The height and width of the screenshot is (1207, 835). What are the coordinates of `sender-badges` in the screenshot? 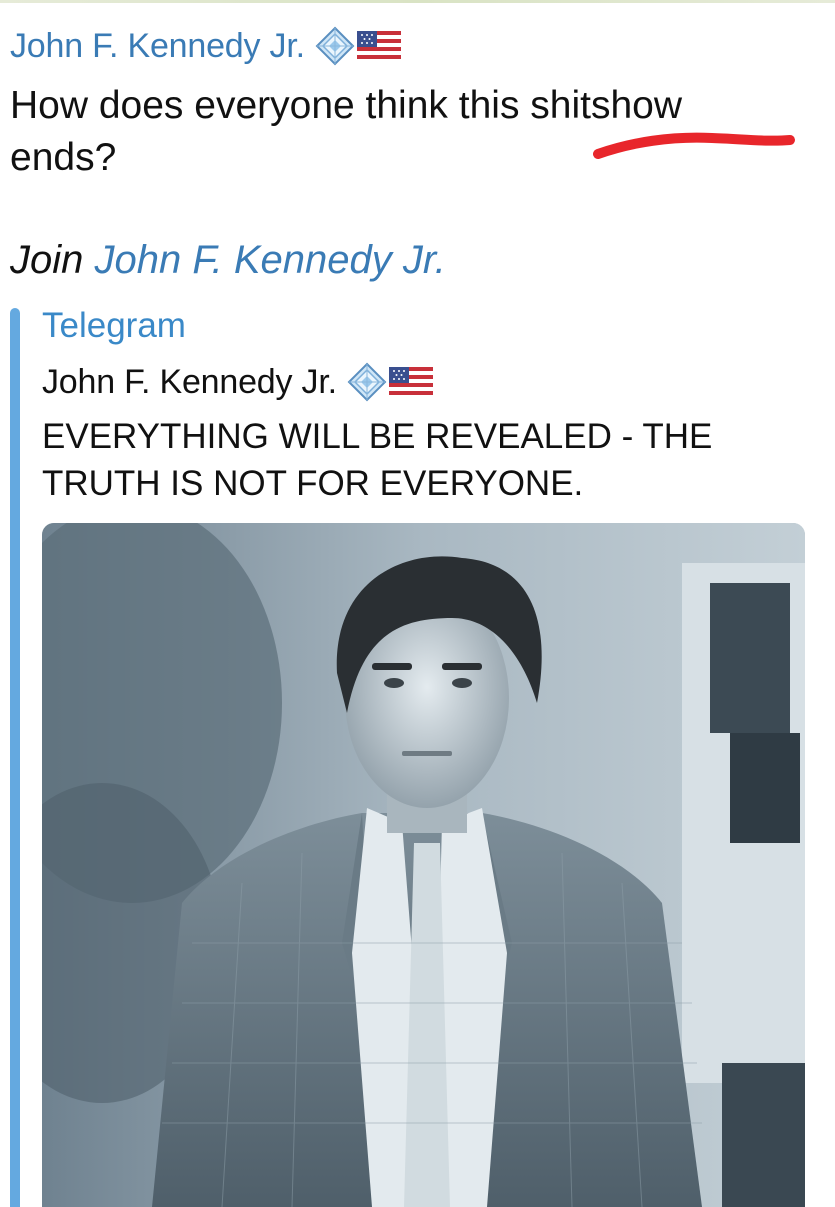 It's located at (358, 46).